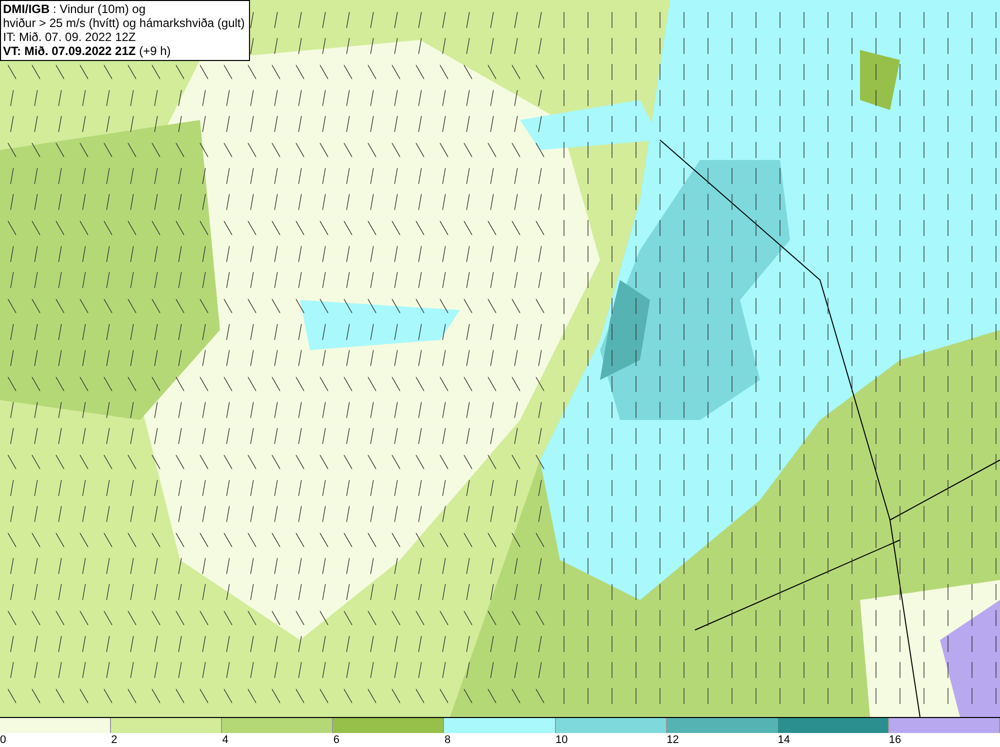 The width and height of the screenshot is (1000, 747). What do you see at coordinates (114, 740) in the screenshot?
I see `legend-label: 2` at bounding box center [114, 740].